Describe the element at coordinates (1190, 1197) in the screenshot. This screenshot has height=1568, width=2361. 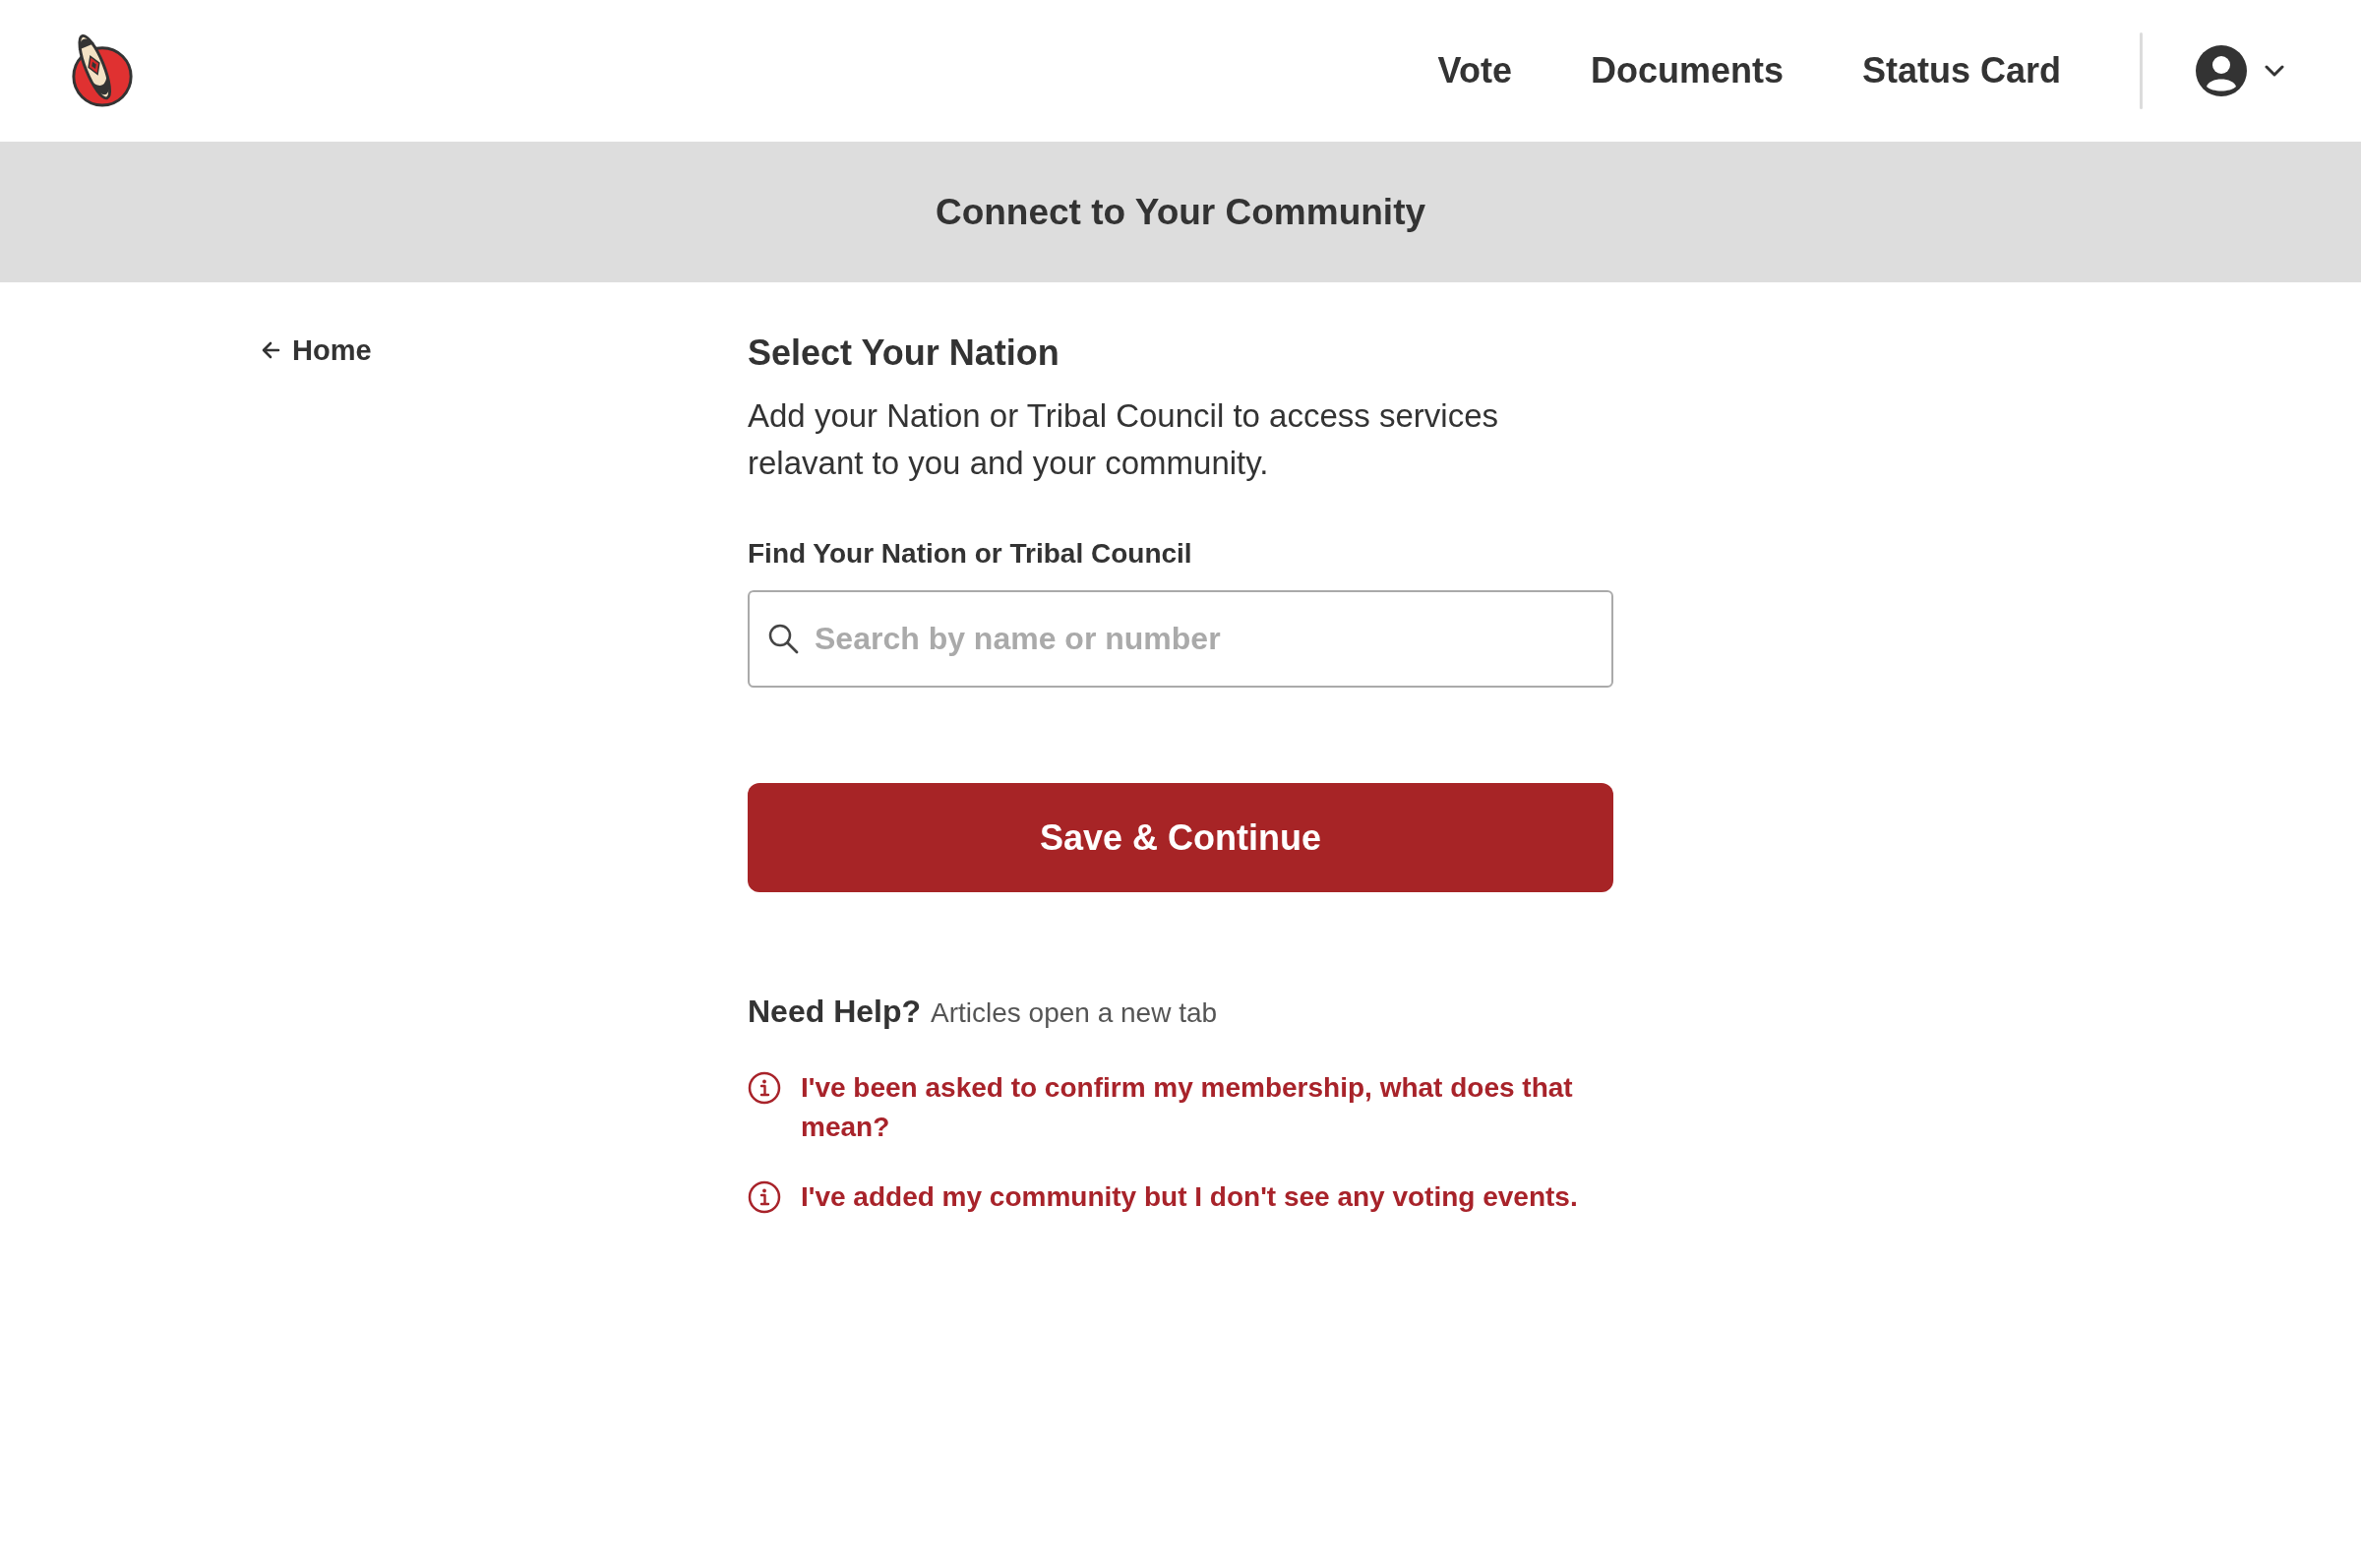
I see `help-article-link: I've added my community but I don't see any voting events.` at that location.